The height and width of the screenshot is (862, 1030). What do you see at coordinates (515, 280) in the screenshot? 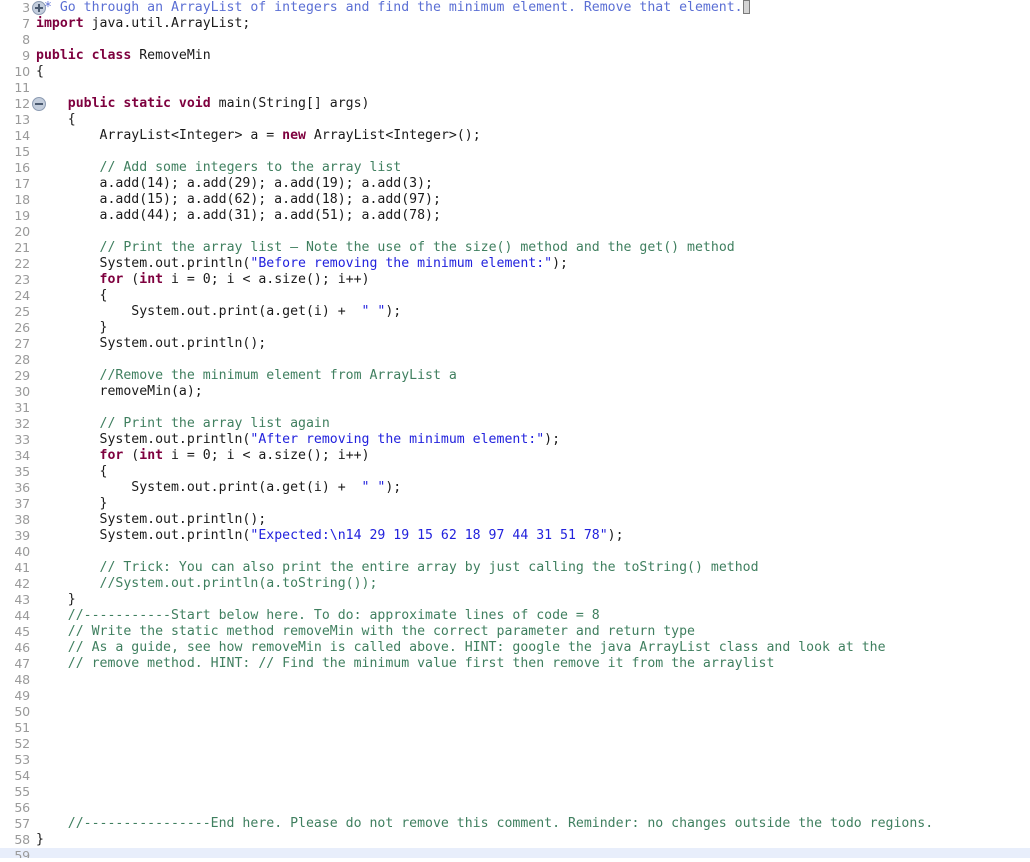
I see `code-line: 23 for (int i = 0; i < a.size(); i++)` at bounding box center [515, 280].